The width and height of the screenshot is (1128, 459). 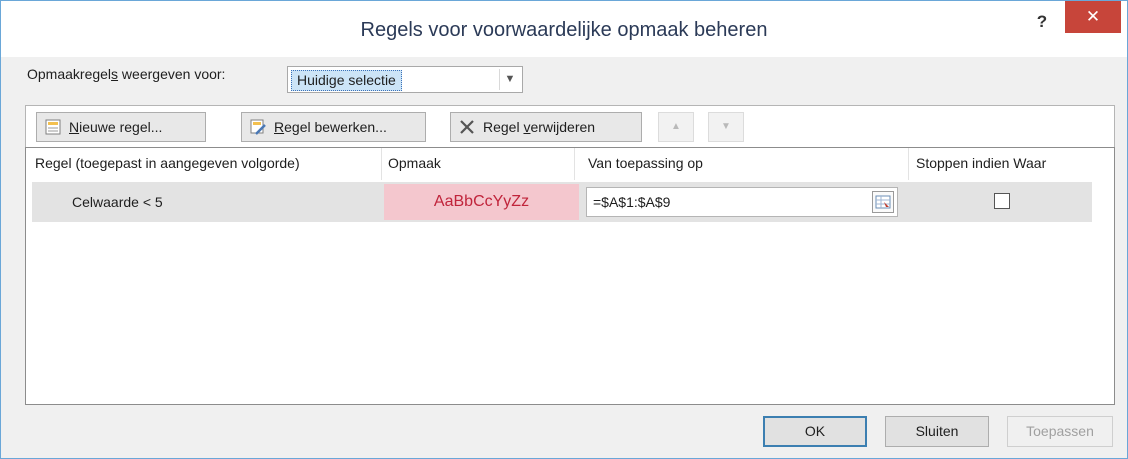 I want to click on delete-rule-label: Regel, so click(x=503, y=127).